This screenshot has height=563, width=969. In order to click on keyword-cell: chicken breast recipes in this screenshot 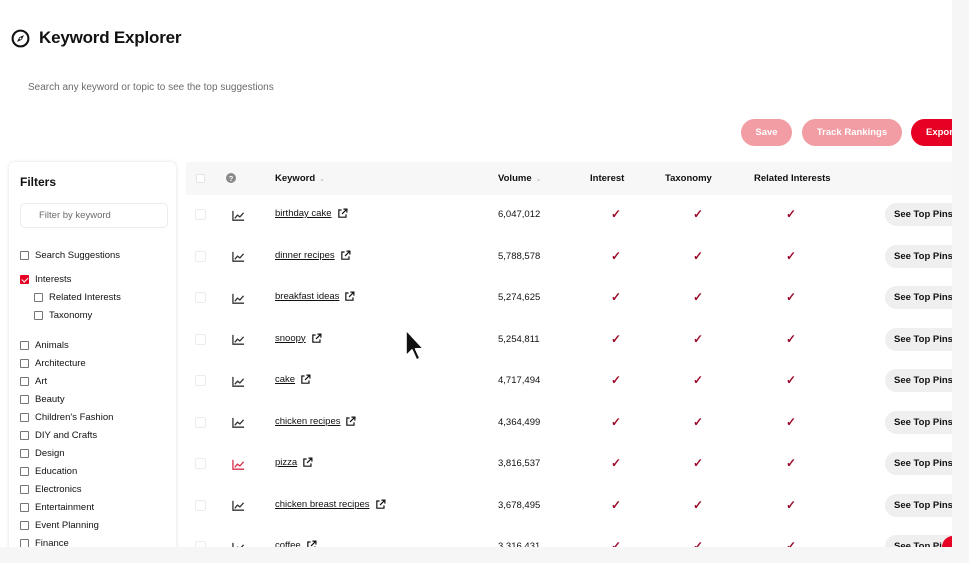, I will do `click(330, 504)`.